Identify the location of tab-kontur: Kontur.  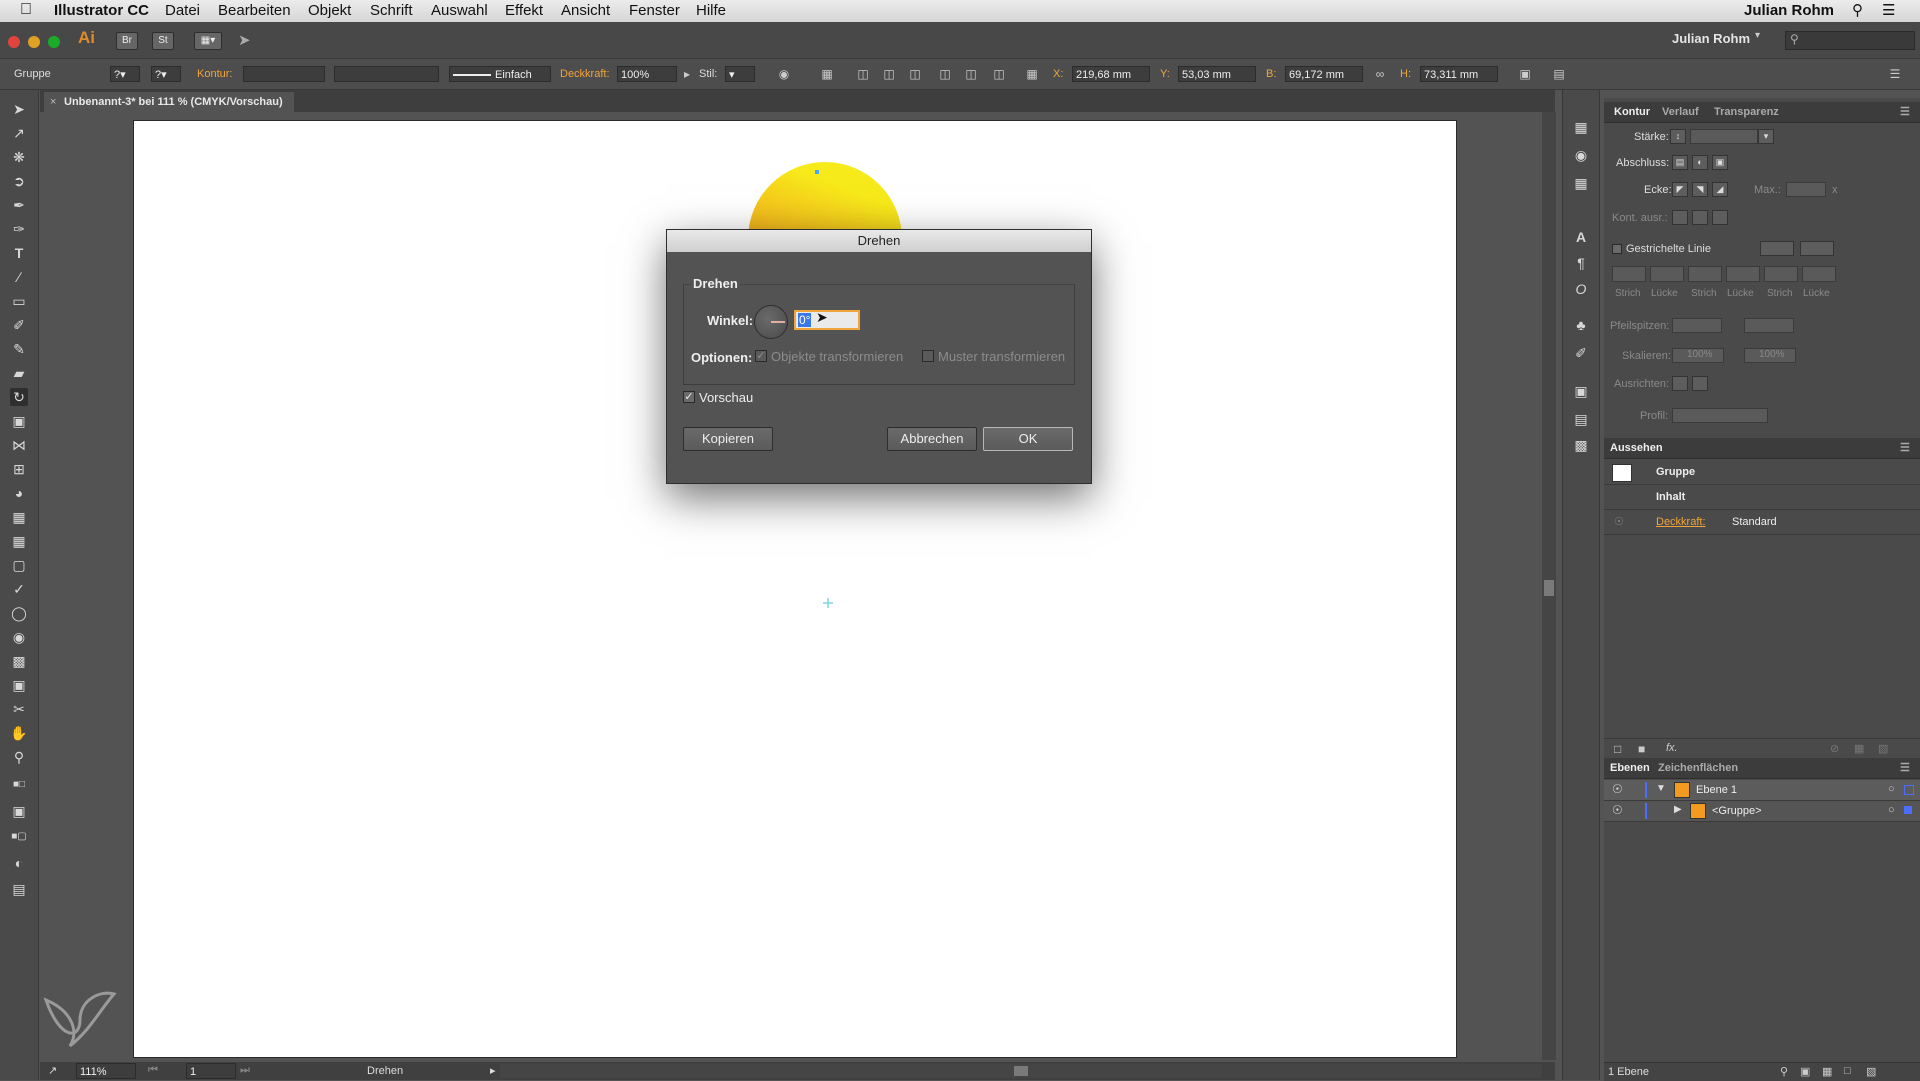
(1632, 112).